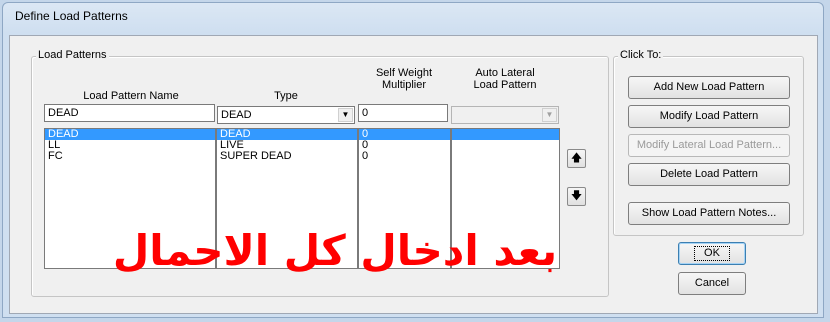  What do you see at coordinates (129, 113) in the screenshot?
I see `load-pattern-name-input: DEAD` at bounding box center [129, 113].